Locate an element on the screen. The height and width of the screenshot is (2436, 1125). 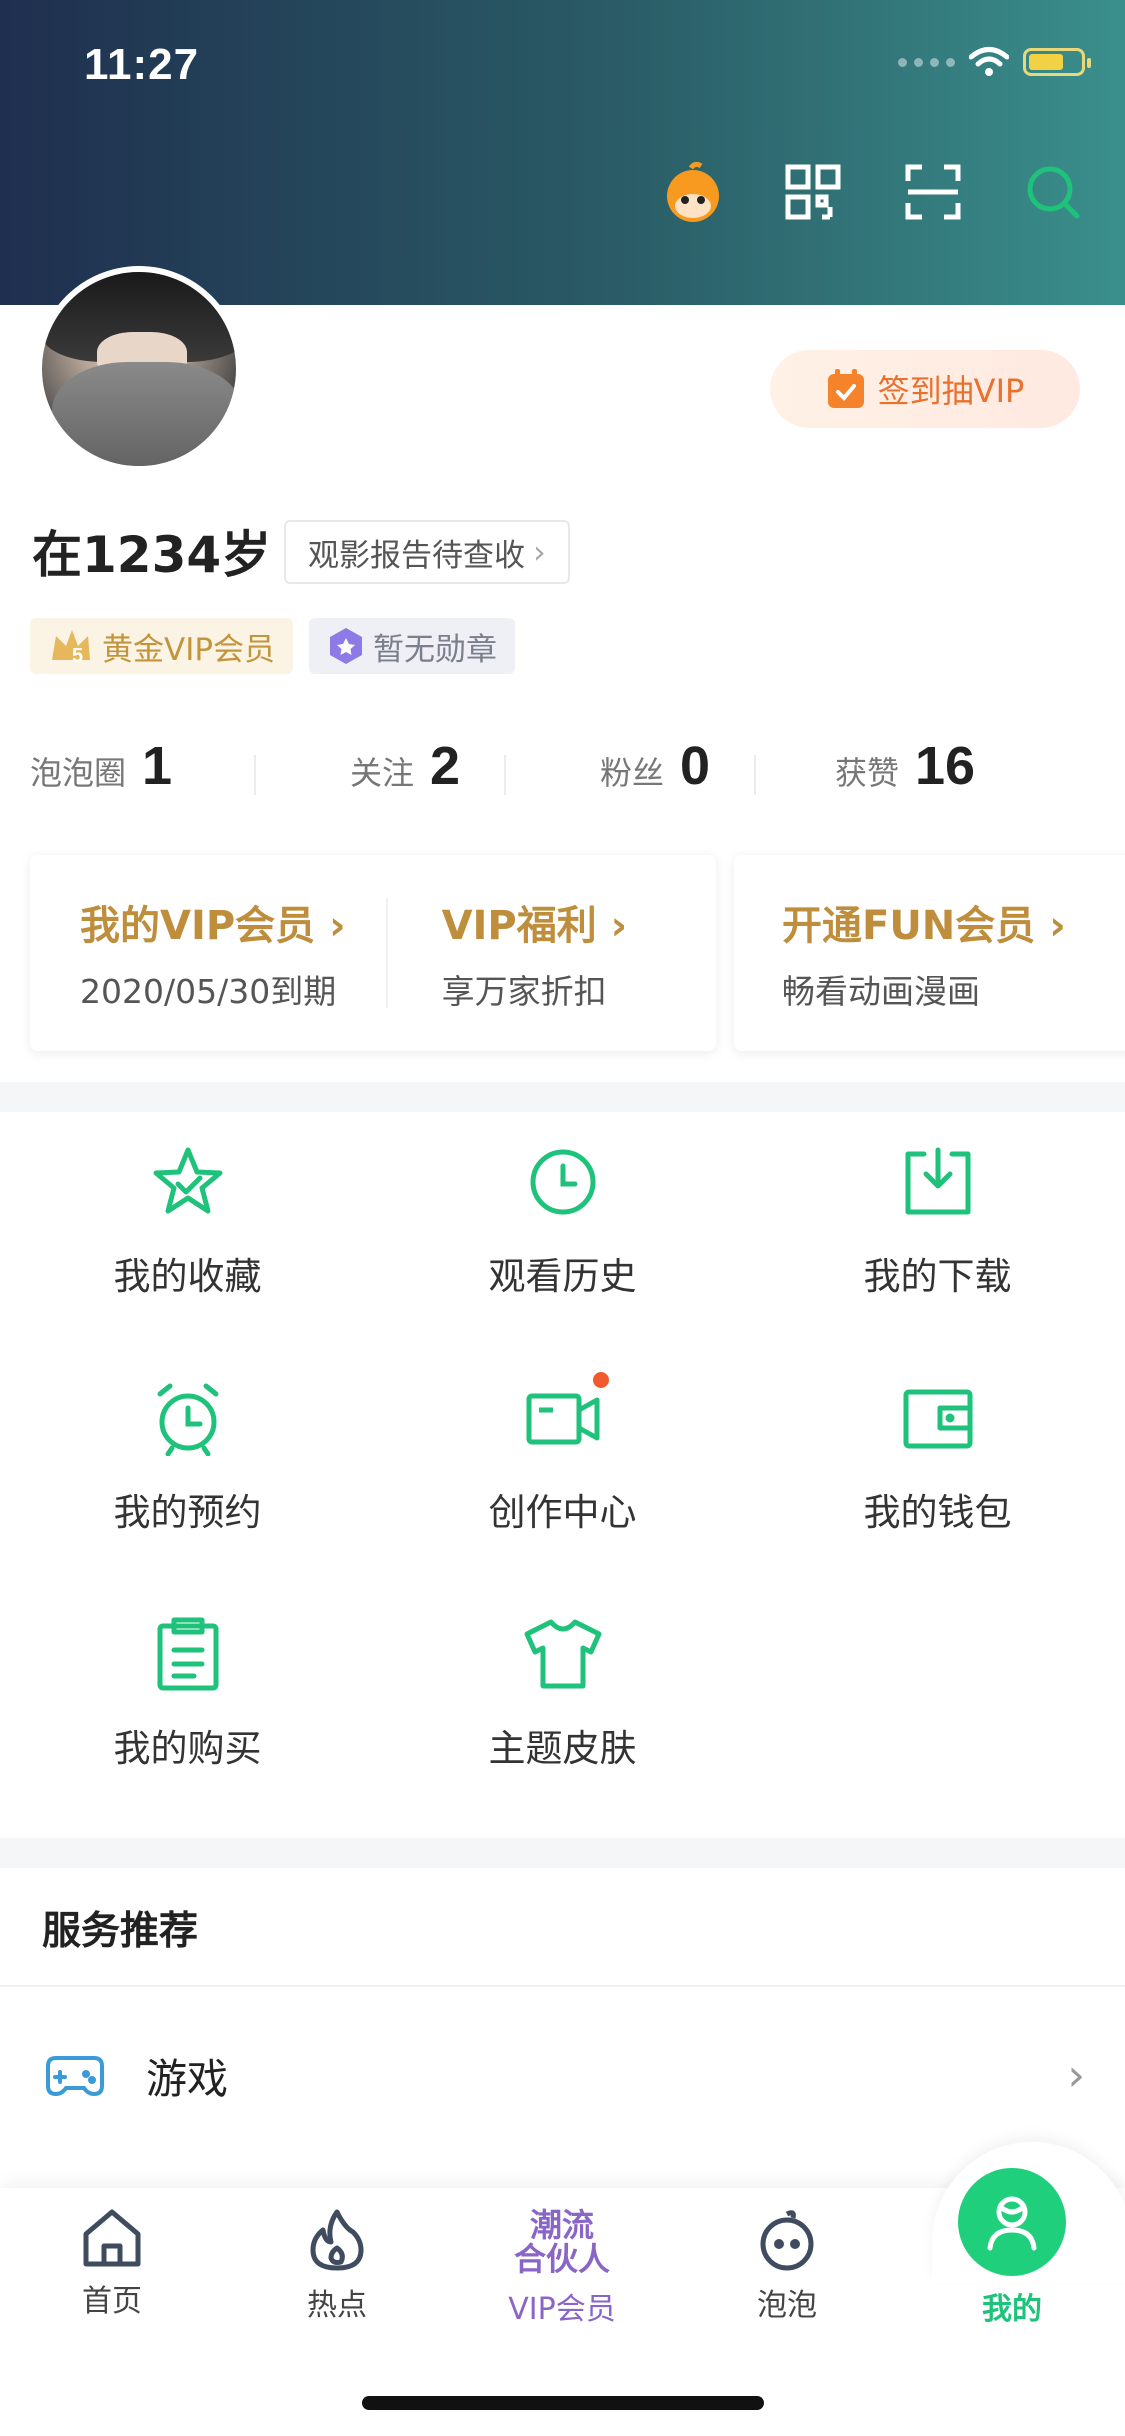
grid-item-themes: 主题皮肤 is located at coordinates (562, 1712).